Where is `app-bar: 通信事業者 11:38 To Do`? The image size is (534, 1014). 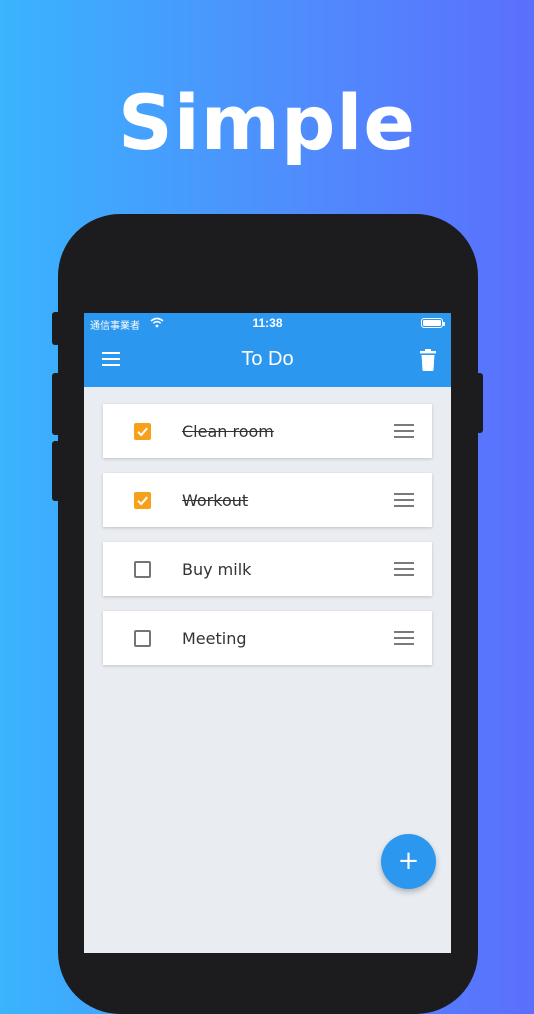
app-bar: 通信事業者 11:38 To Do is located at coordinates (267, 350).